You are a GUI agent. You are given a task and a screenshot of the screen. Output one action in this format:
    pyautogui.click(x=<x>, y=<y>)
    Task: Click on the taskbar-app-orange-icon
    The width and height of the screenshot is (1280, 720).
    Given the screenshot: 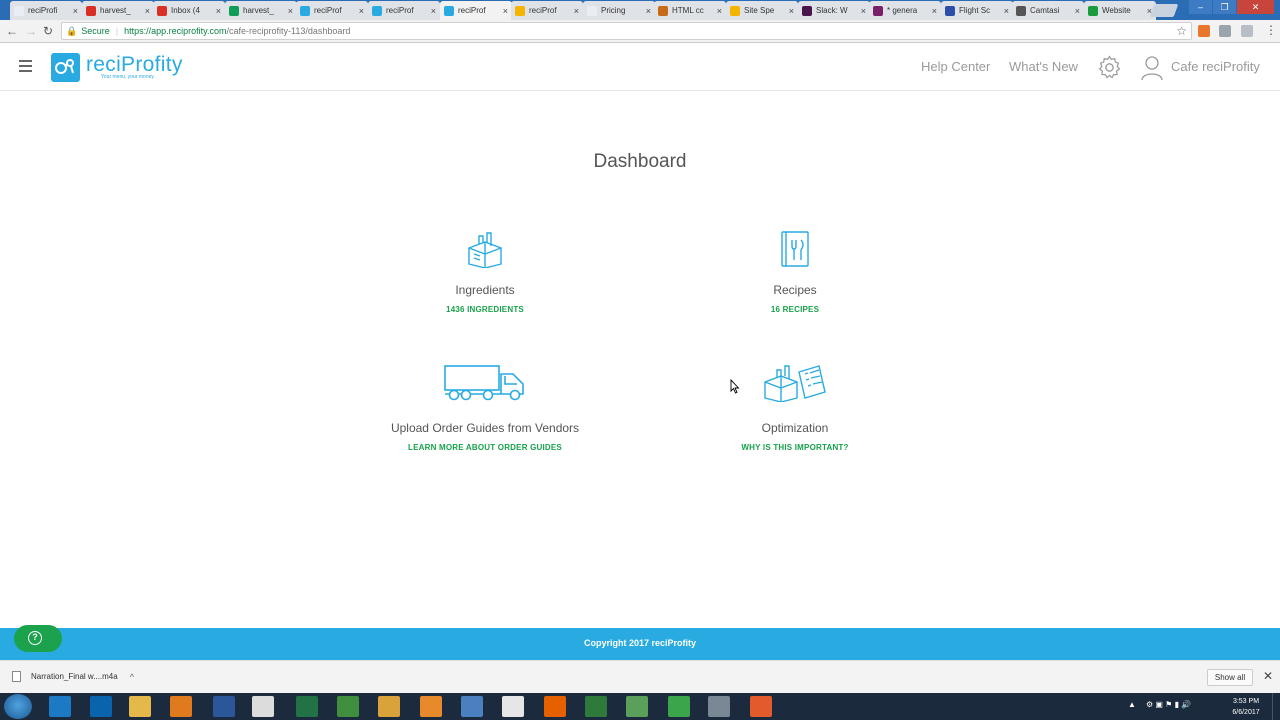 What is the action you would take?
    pyautogui.click(x=431, y=706)
    